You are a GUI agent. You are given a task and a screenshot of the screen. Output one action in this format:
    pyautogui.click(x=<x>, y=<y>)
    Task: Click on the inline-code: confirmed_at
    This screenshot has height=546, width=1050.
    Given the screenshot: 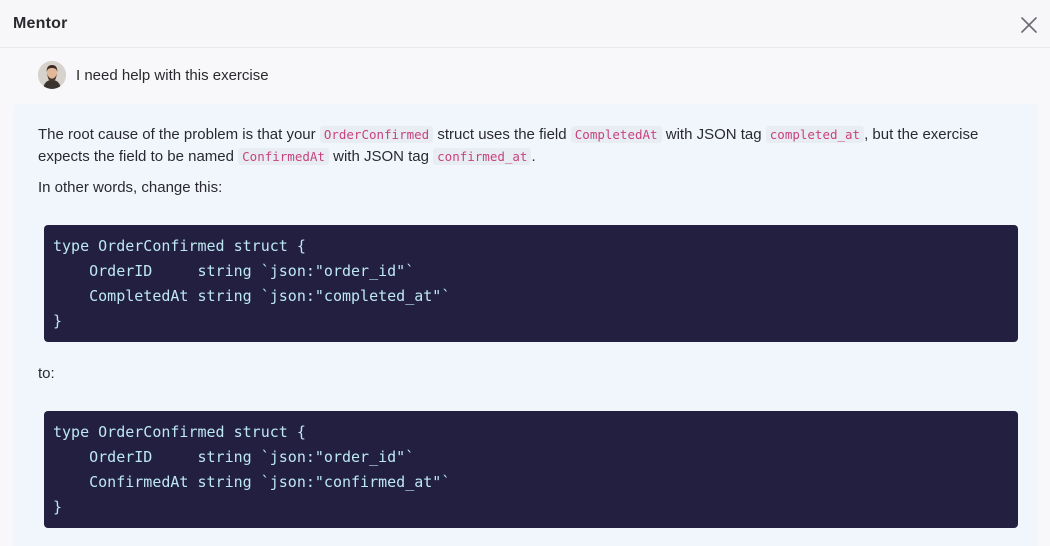 What is the action you would take?
    pyautogui.click(x=482, y=156)
    